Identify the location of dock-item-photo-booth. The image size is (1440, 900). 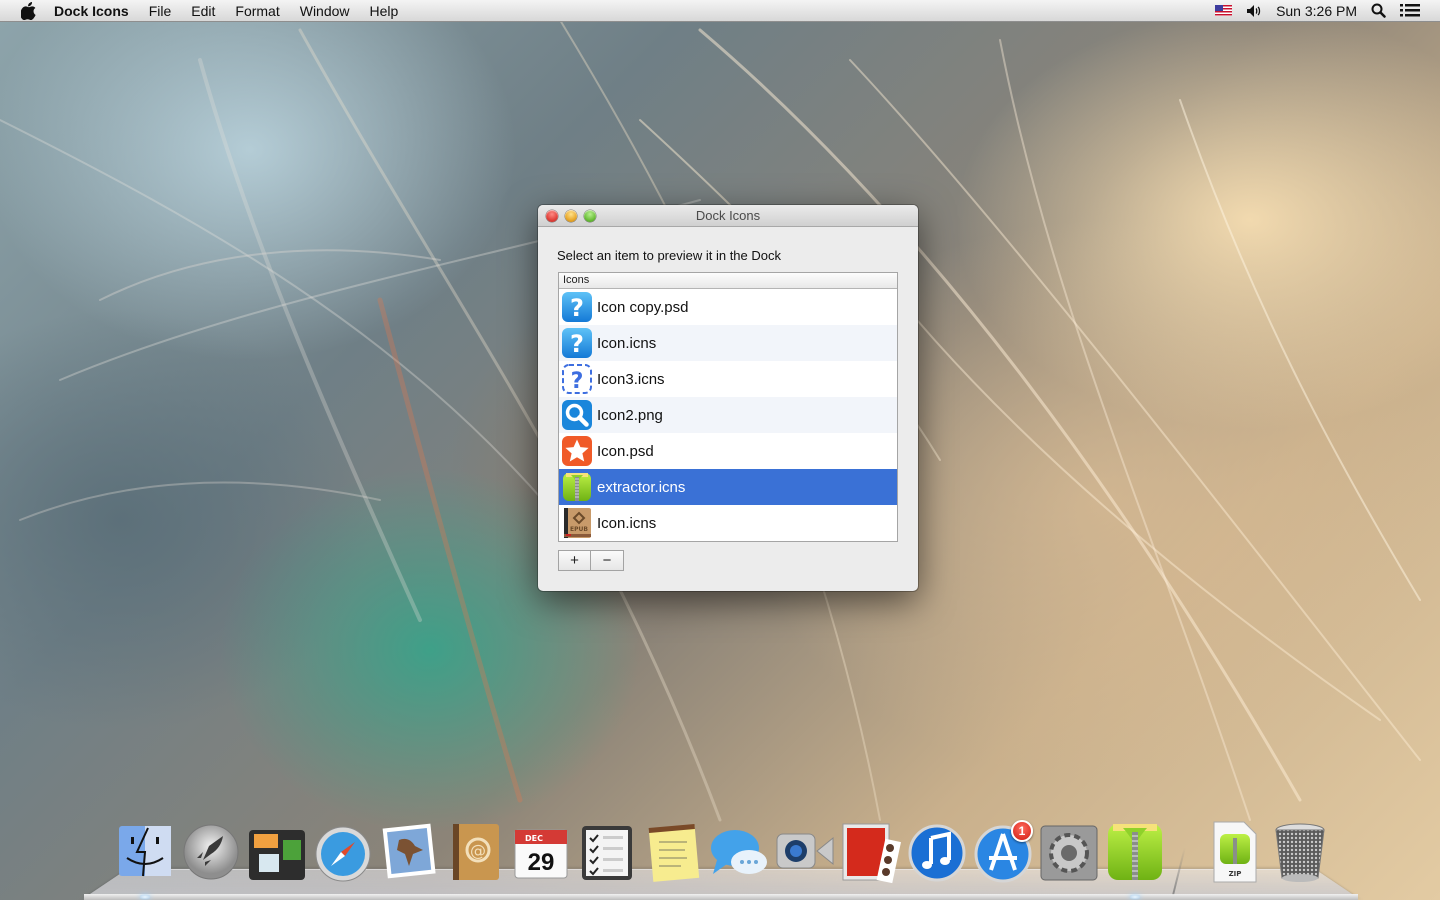
(871, 852).